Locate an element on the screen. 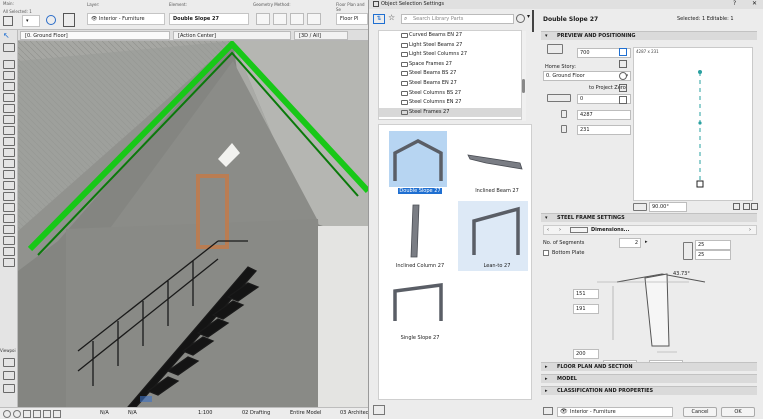  status-na-2: N/A is located at coordinates (132, 413).